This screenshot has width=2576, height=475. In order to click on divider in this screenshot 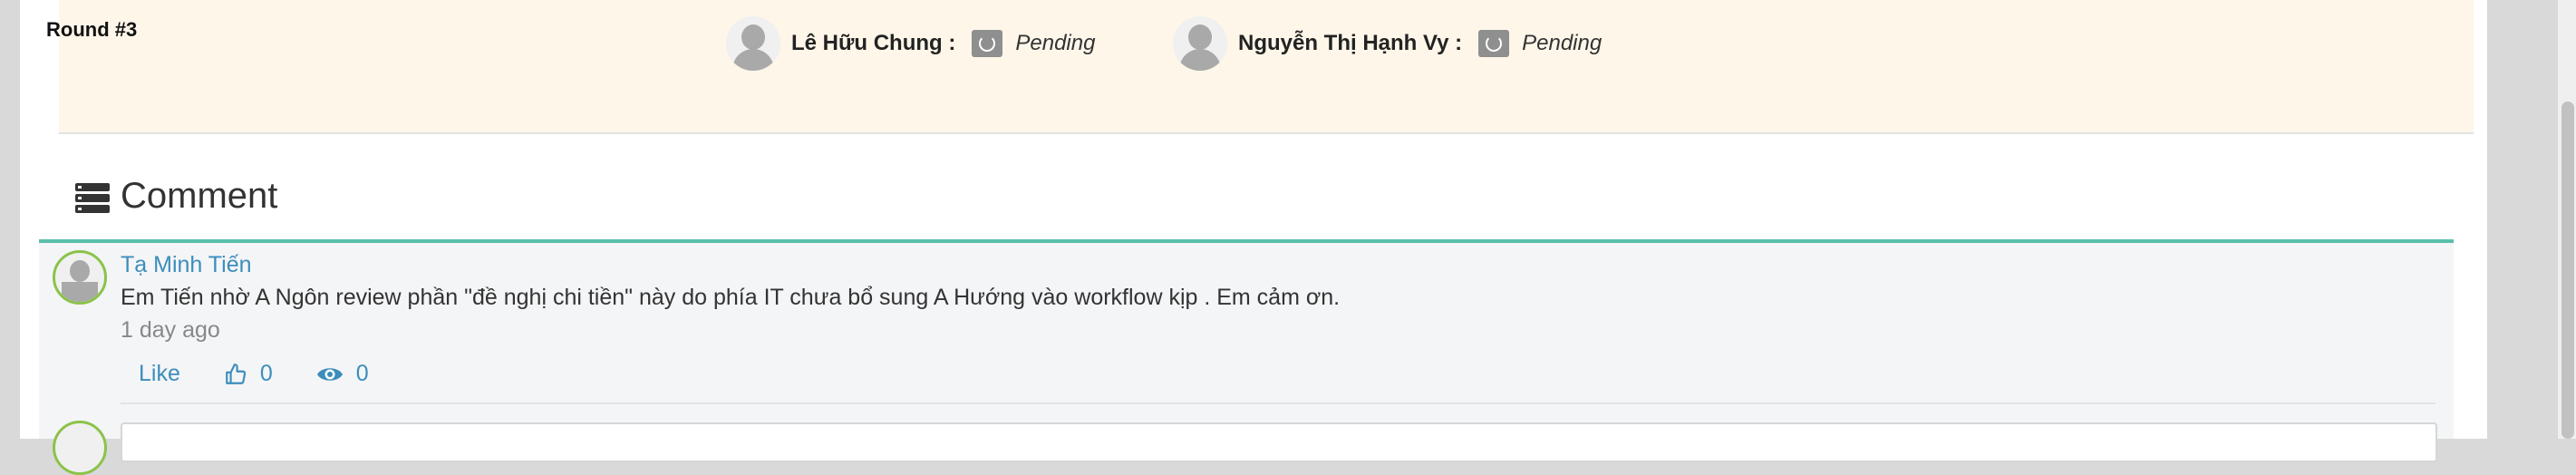, I will do `click(1278, 403)`.